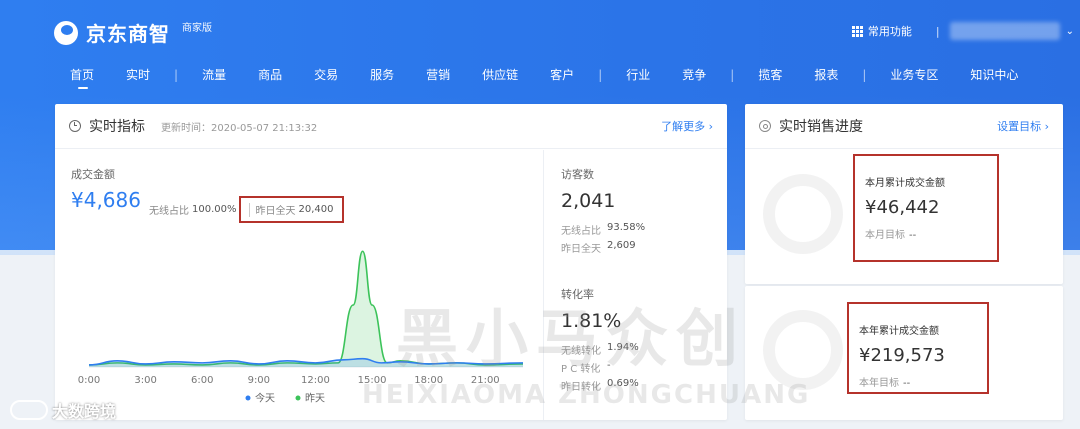  What do you see at coordinates (899, 331) in the screenshot?
I see `year-label: 本年累计成交金额` at bounding box center [899, 331].